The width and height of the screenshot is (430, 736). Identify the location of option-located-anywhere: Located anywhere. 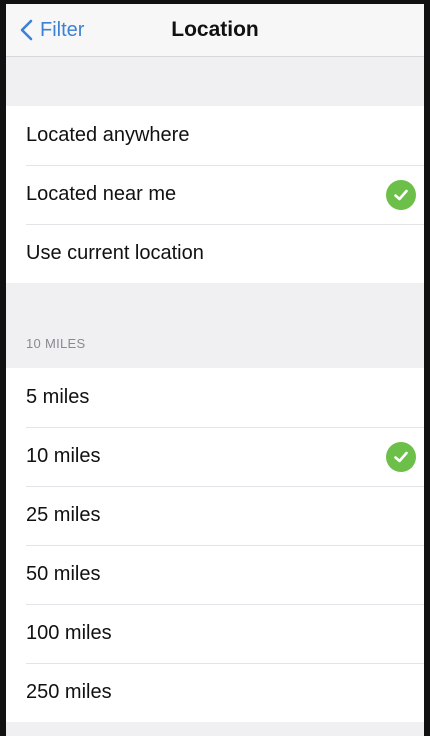
(215, 135).